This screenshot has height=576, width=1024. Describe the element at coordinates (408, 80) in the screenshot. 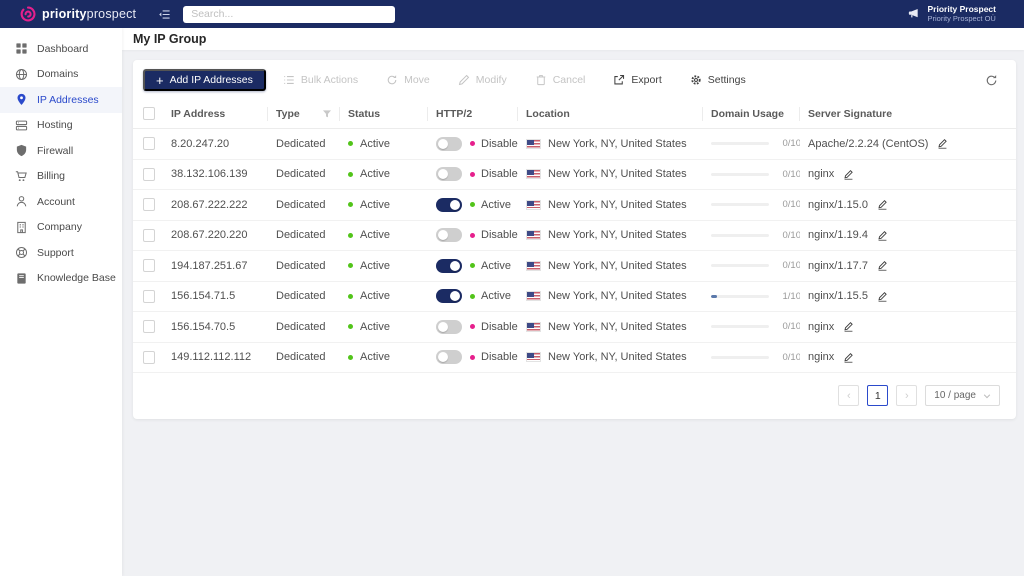

I see `move-button: Move` at that location.